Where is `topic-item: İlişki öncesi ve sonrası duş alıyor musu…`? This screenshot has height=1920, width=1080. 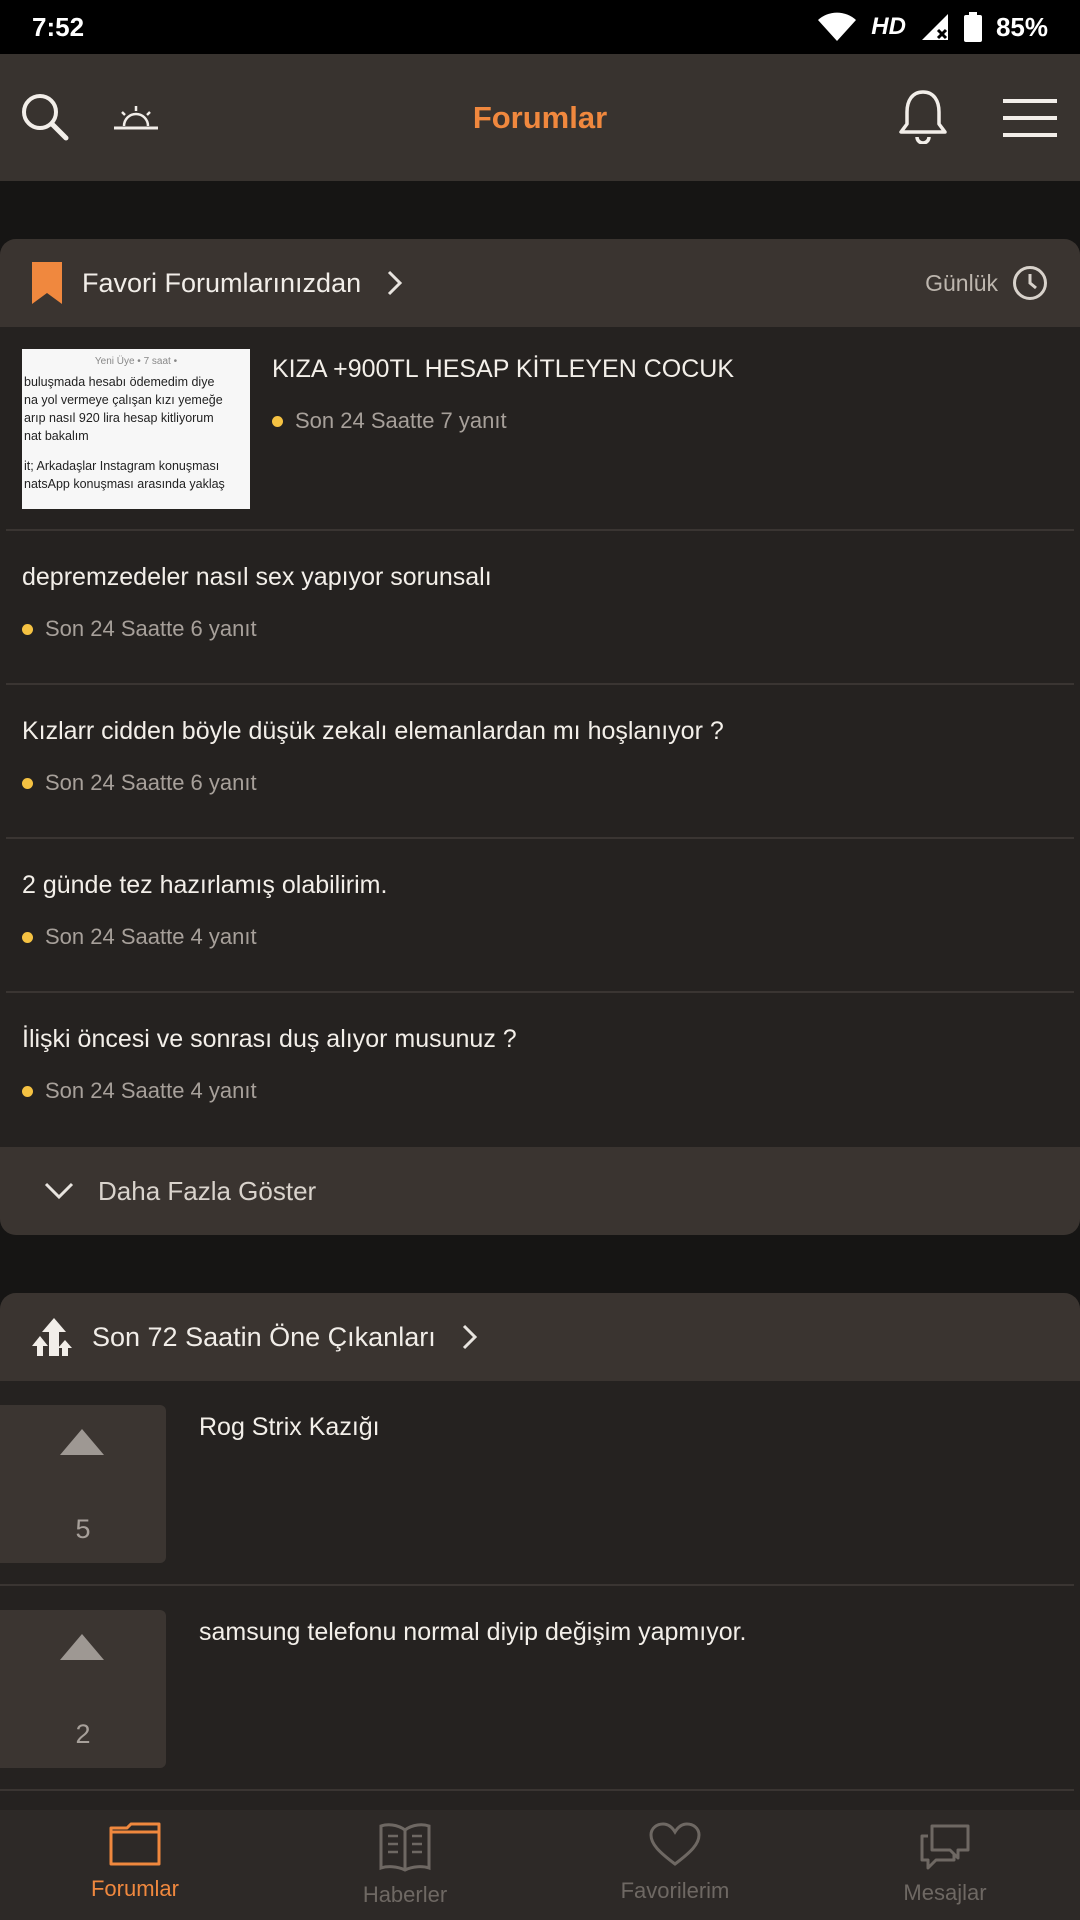
topic-item: İlişki öncesi ve sonrası duş alıyor musu… is located at coordinates (540, 1070).